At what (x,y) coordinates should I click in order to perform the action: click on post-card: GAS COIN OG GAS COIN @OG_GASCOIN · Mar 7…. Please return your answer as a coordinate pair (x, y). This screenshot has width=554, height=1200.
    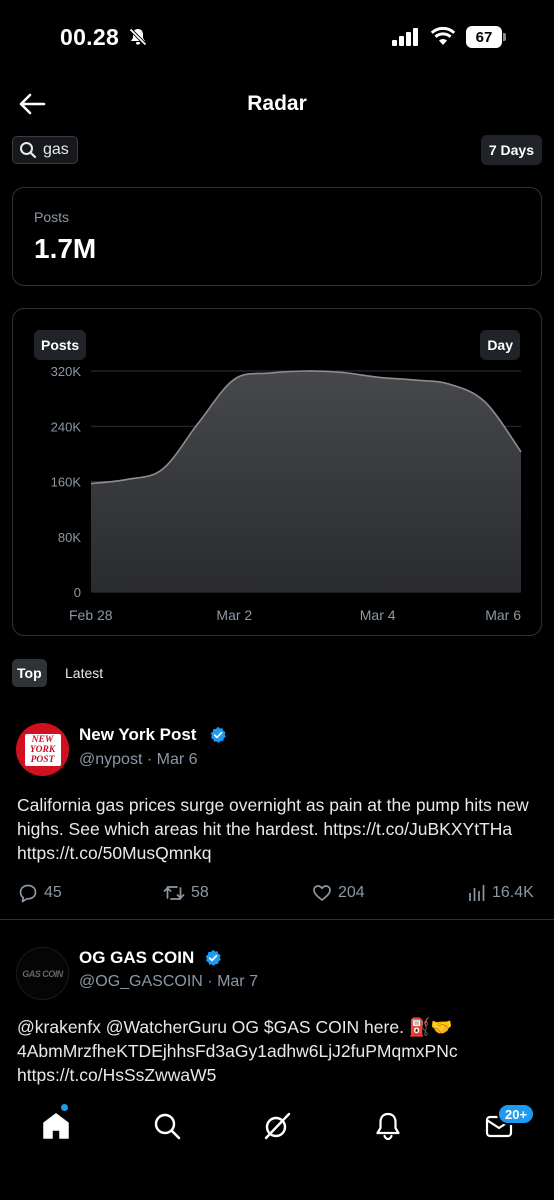
    Looking at the image, I should click on (277, 1019).